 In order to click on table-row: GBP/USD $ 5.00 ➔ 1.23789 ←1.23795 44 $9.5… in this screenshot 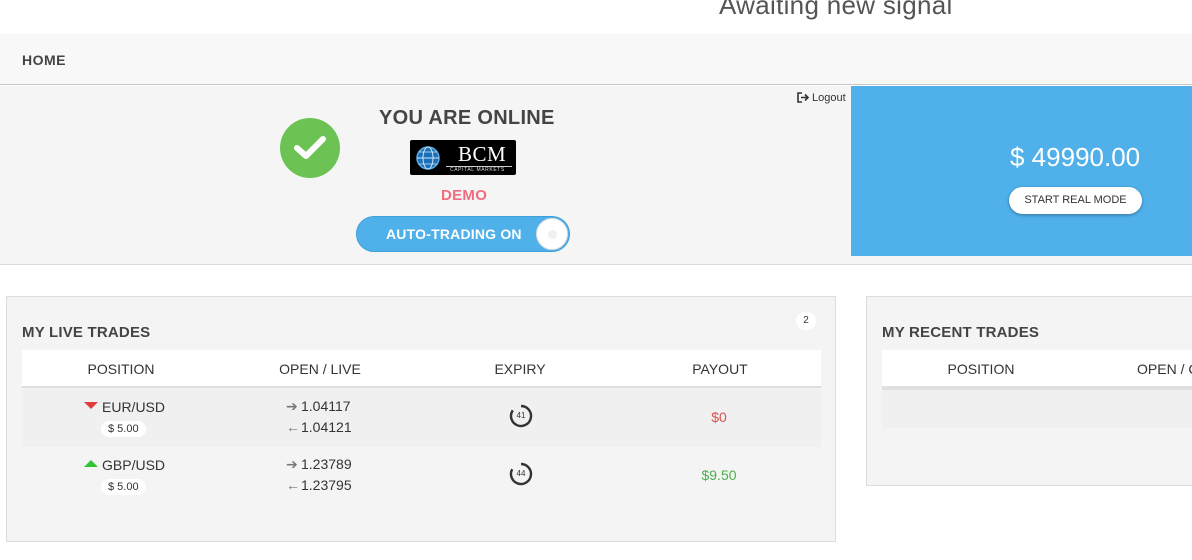, I will do `click(421, 476)`.